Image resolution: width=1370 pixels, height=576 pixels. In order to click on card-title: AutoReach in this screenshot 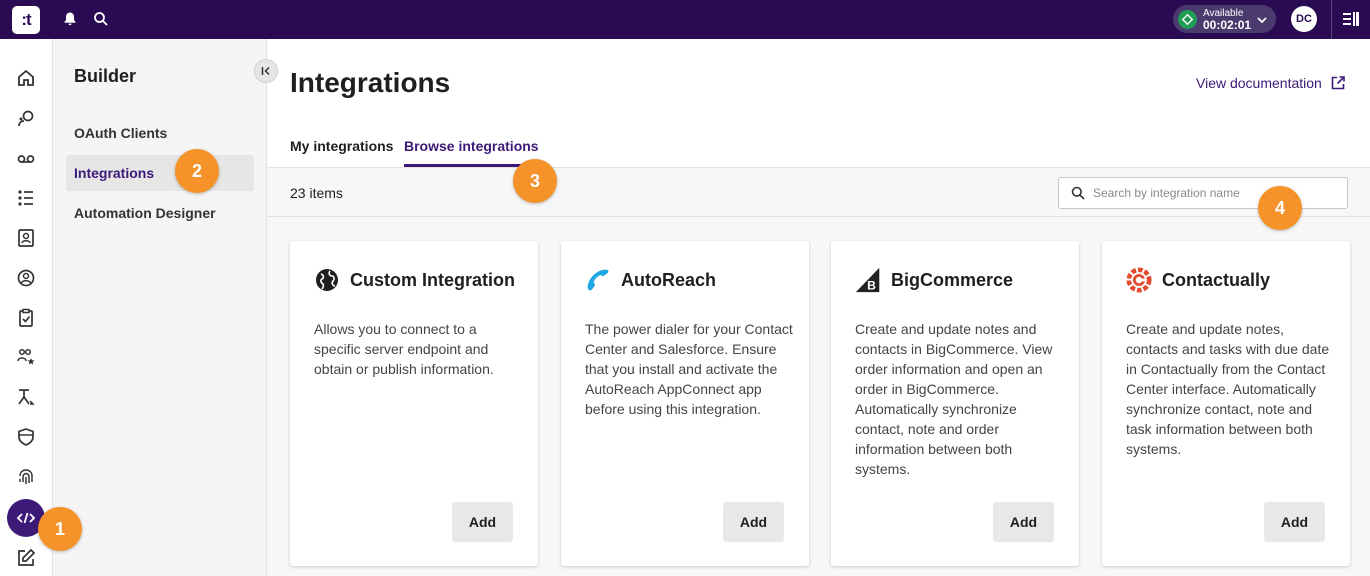, I will do `click(669, 279)`.